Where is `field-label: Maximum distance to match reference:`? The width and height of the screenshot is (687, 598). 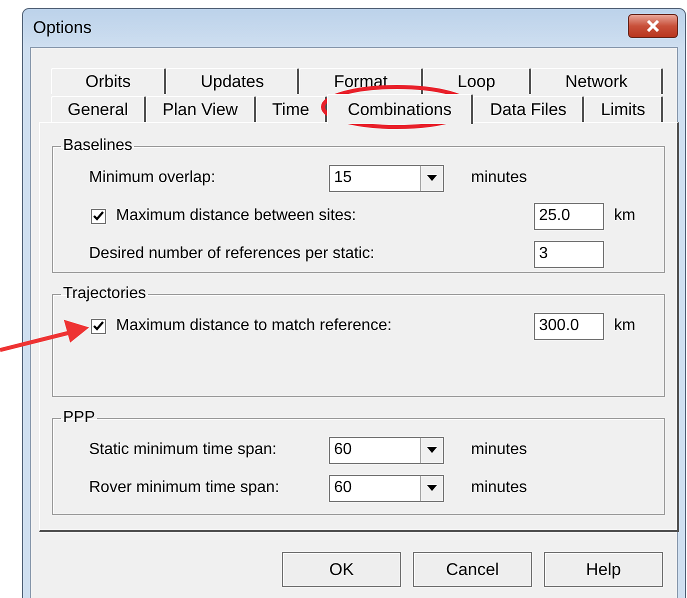
field-label: Maximum distance to match reference: is located at coordinates (254, 326).